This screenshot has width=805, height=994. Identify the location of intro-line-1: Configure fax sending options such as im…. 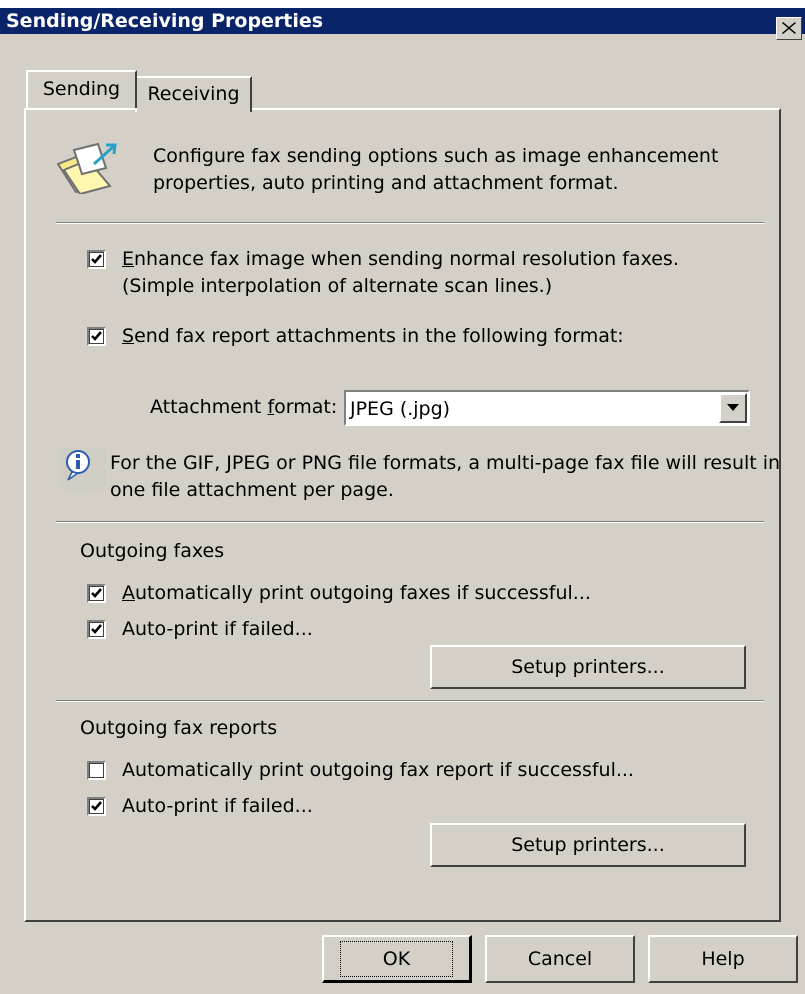
(436, 156).